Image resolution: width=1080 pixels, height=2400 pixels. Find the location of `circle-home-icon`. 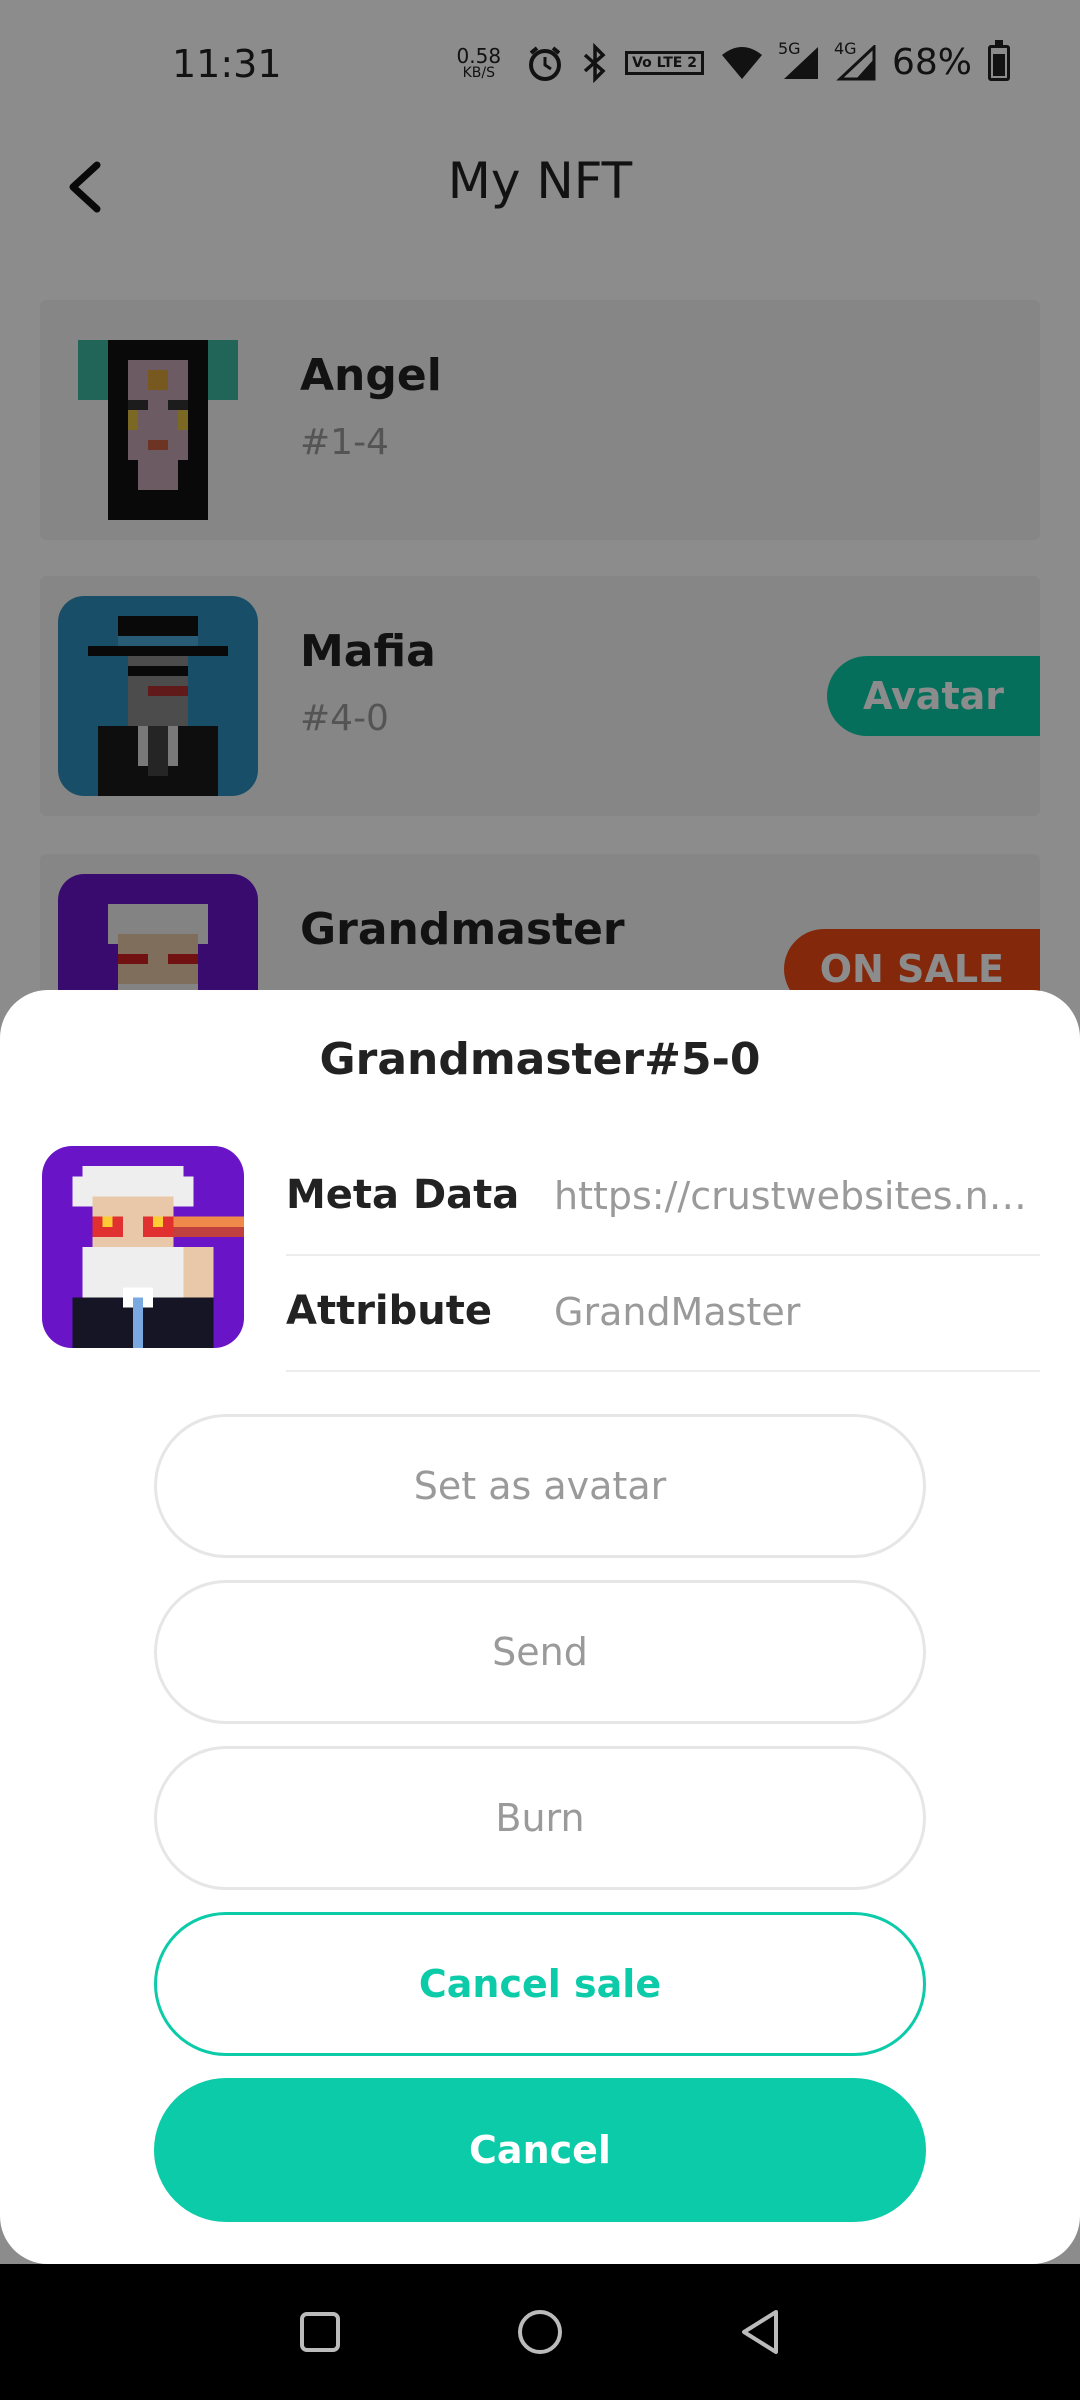

circle-home-icon is located at coordinates (540, 2332).